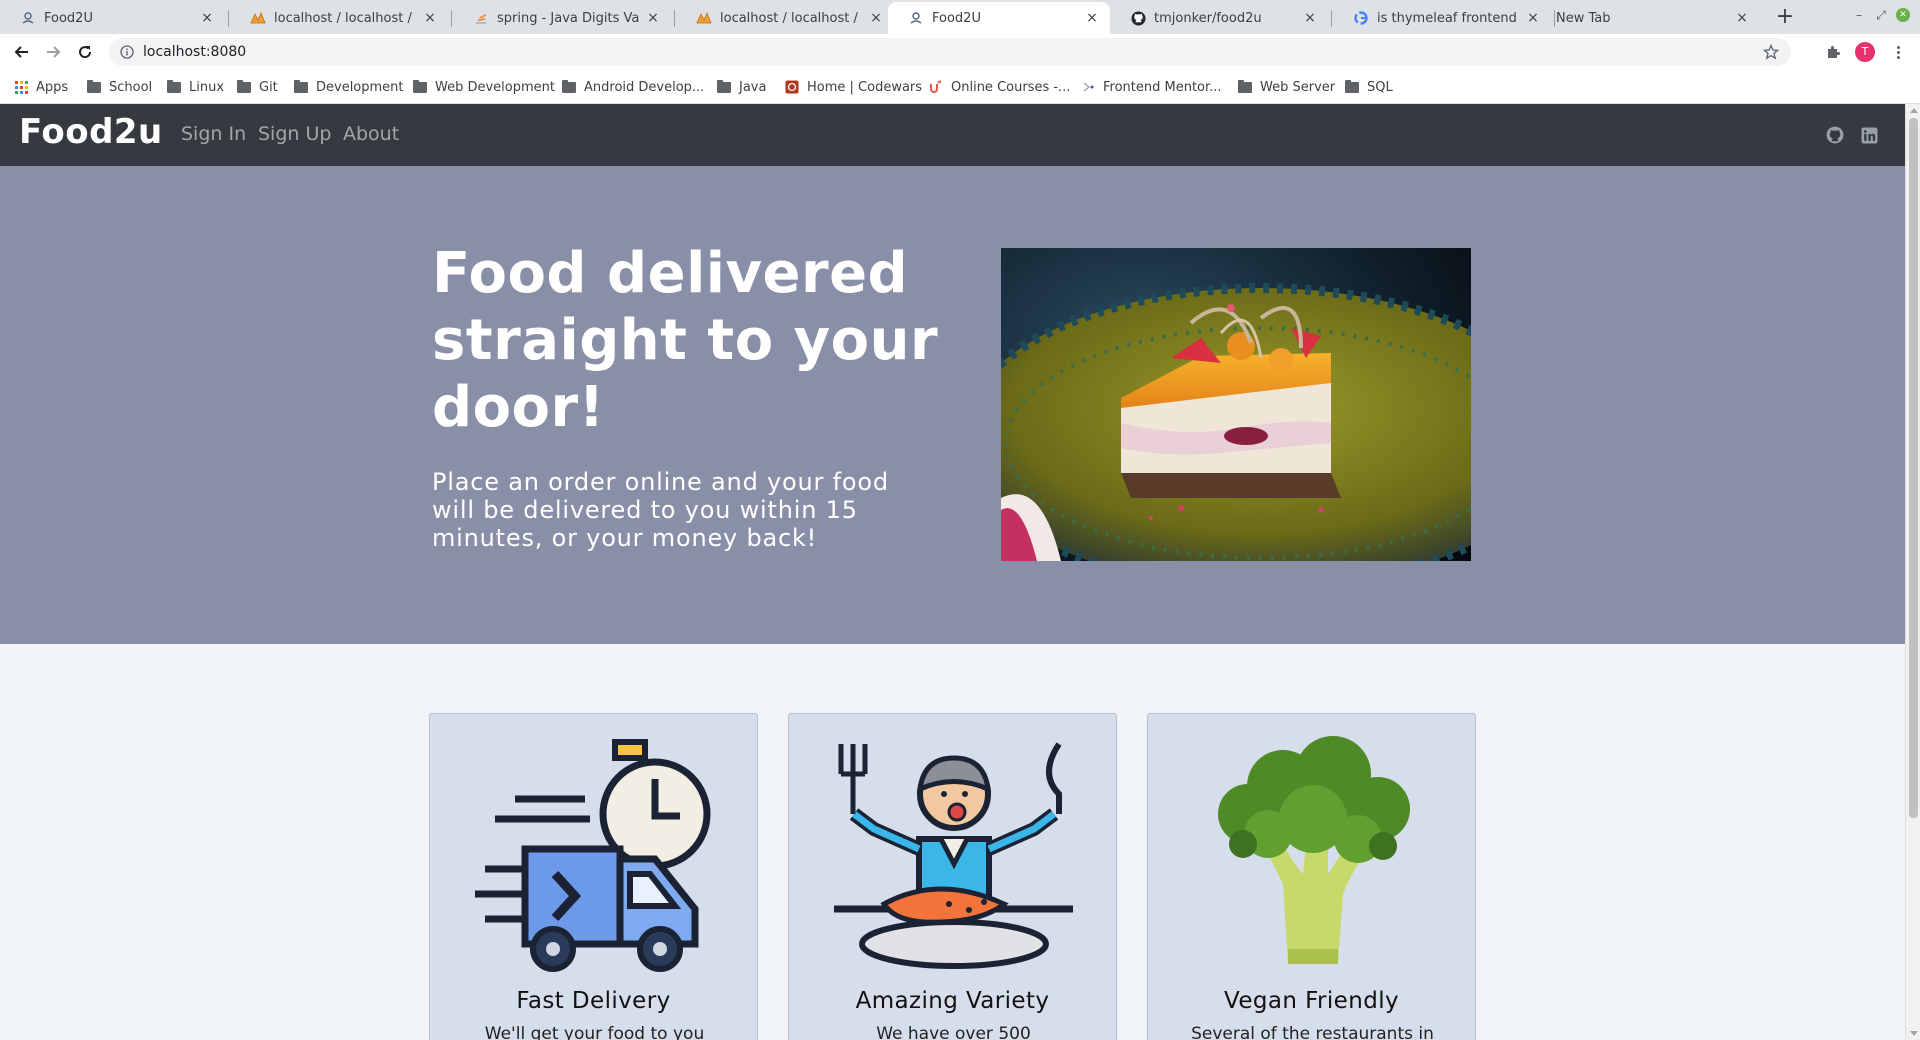  I want to click on minimize-window-icon: –, so click(1859, 15).